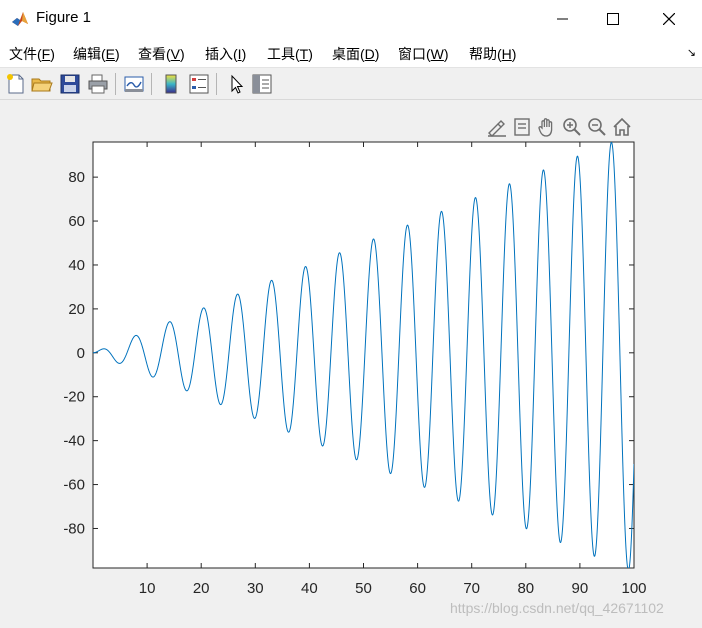 The image size is (702, 628). What do you see at coordinates (76, 177) in the screenshot?
I see `y-tick-label: 80` at bounding box center [76, 177].